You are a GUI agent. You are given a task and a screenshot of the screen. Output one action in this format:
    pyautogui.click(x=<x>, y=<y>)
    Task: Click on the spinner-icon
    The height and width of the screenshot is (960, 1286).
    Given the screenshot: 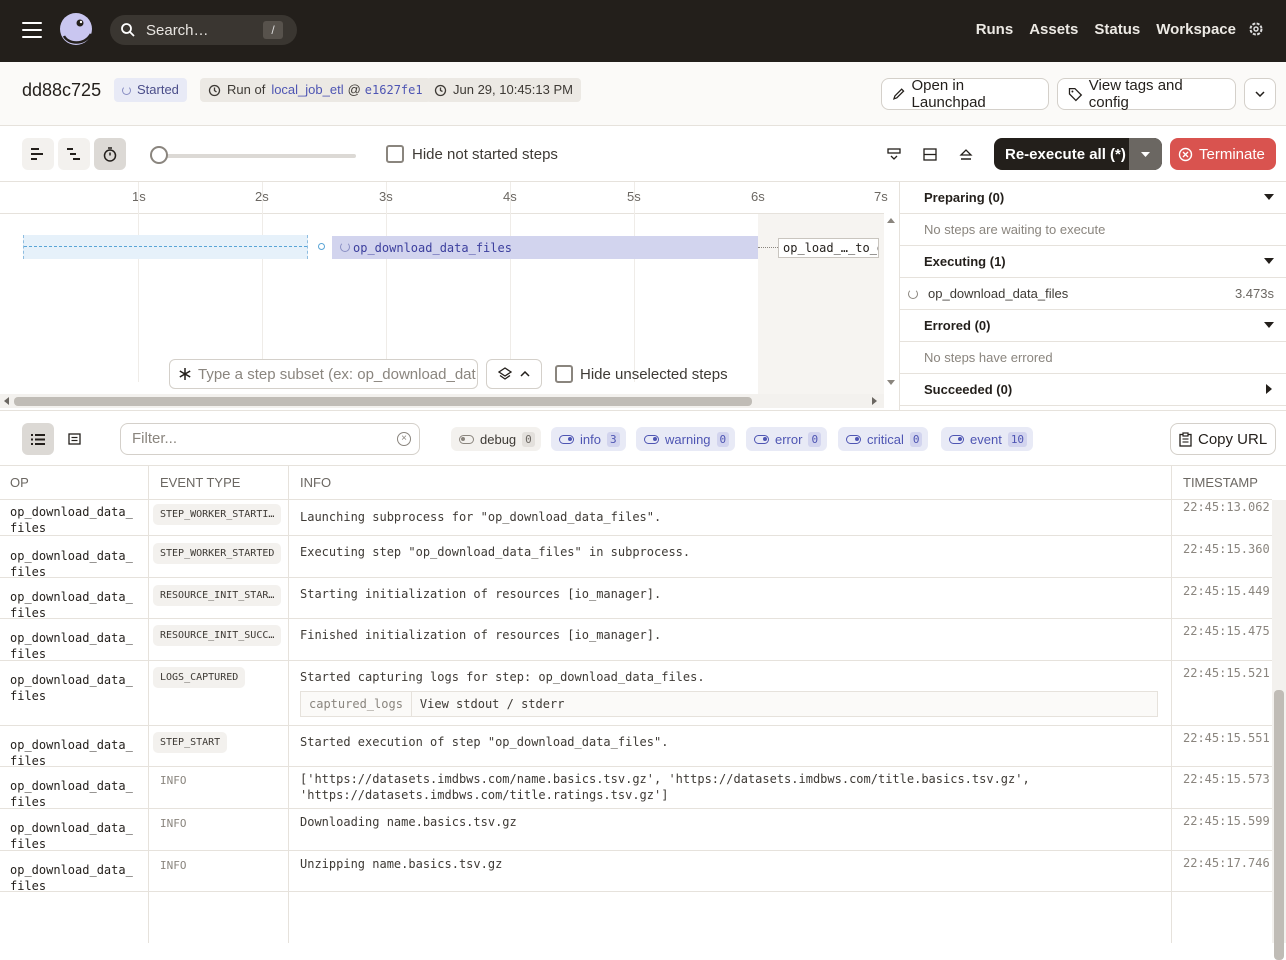 What is the action you would take?
    pyautogui.click(x=126, y=90)
    